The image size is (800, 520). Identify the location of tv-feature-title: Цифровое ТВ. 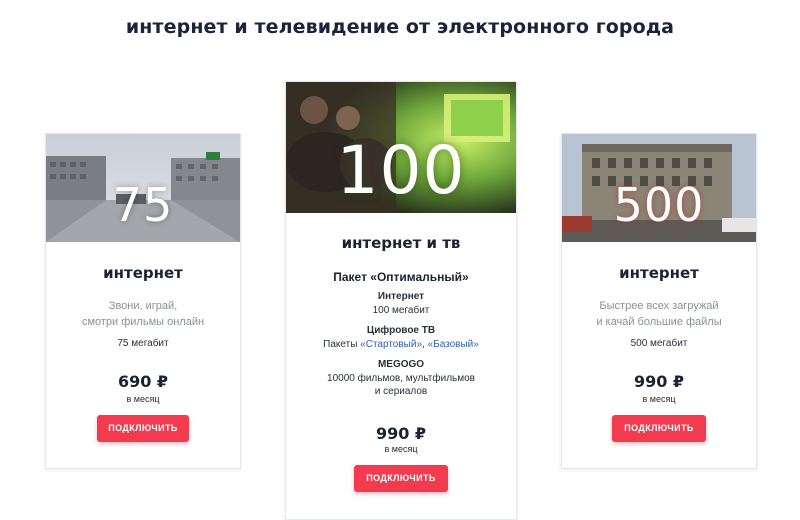
(401, 330).